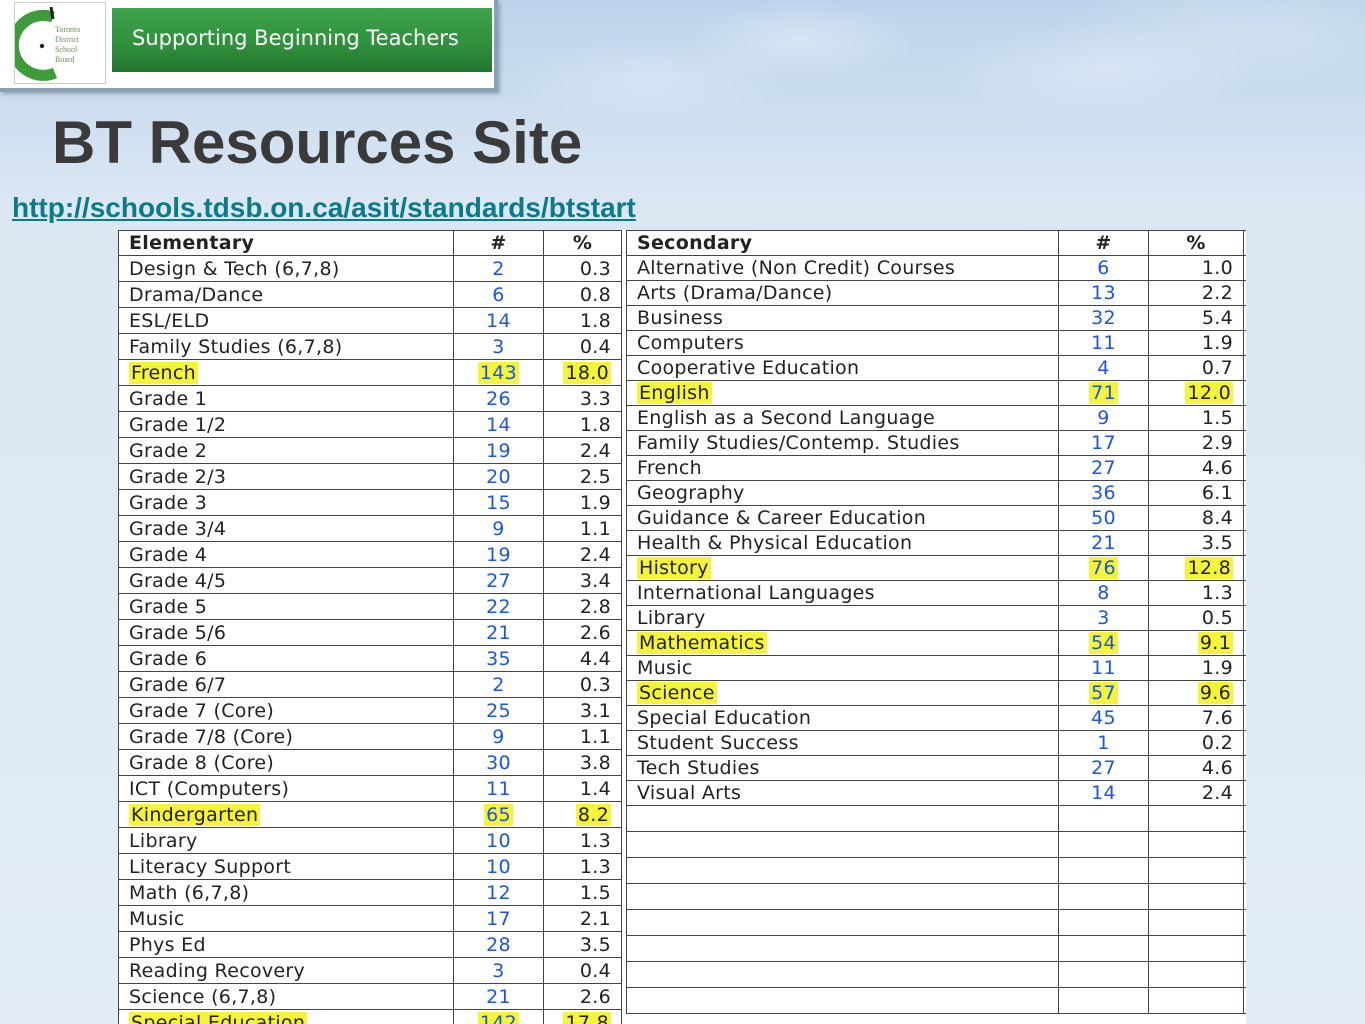 Image resolution: width=1365 pixels, height=1024 pixels. Describe the element at coordinates (936, 543) in the screenshot. I see `table-row: Health & Physical Education 21 3.5` at that location.